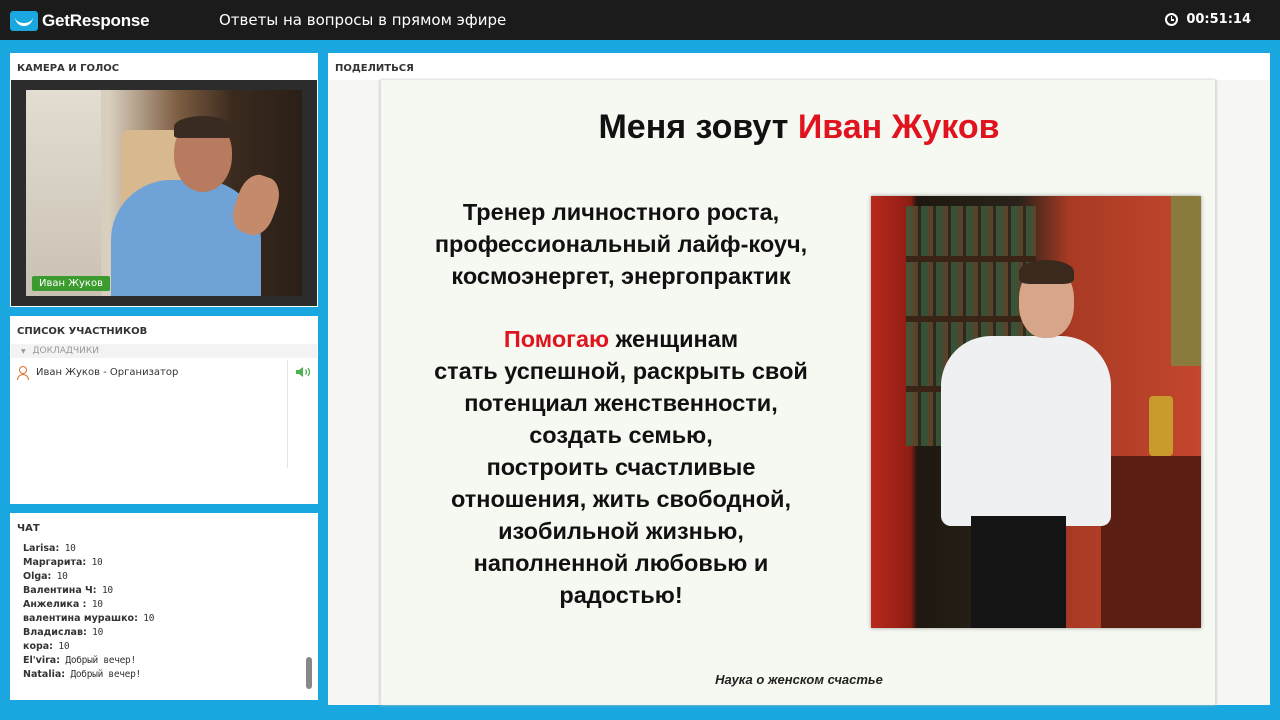 Image resolution: width=1280 pixels, height=720 pixels. Describe the element at coordinates (374, 68) in the screenshot. I see `share-panel-title: ПОДЕЛИТЬСЯ` at that location.